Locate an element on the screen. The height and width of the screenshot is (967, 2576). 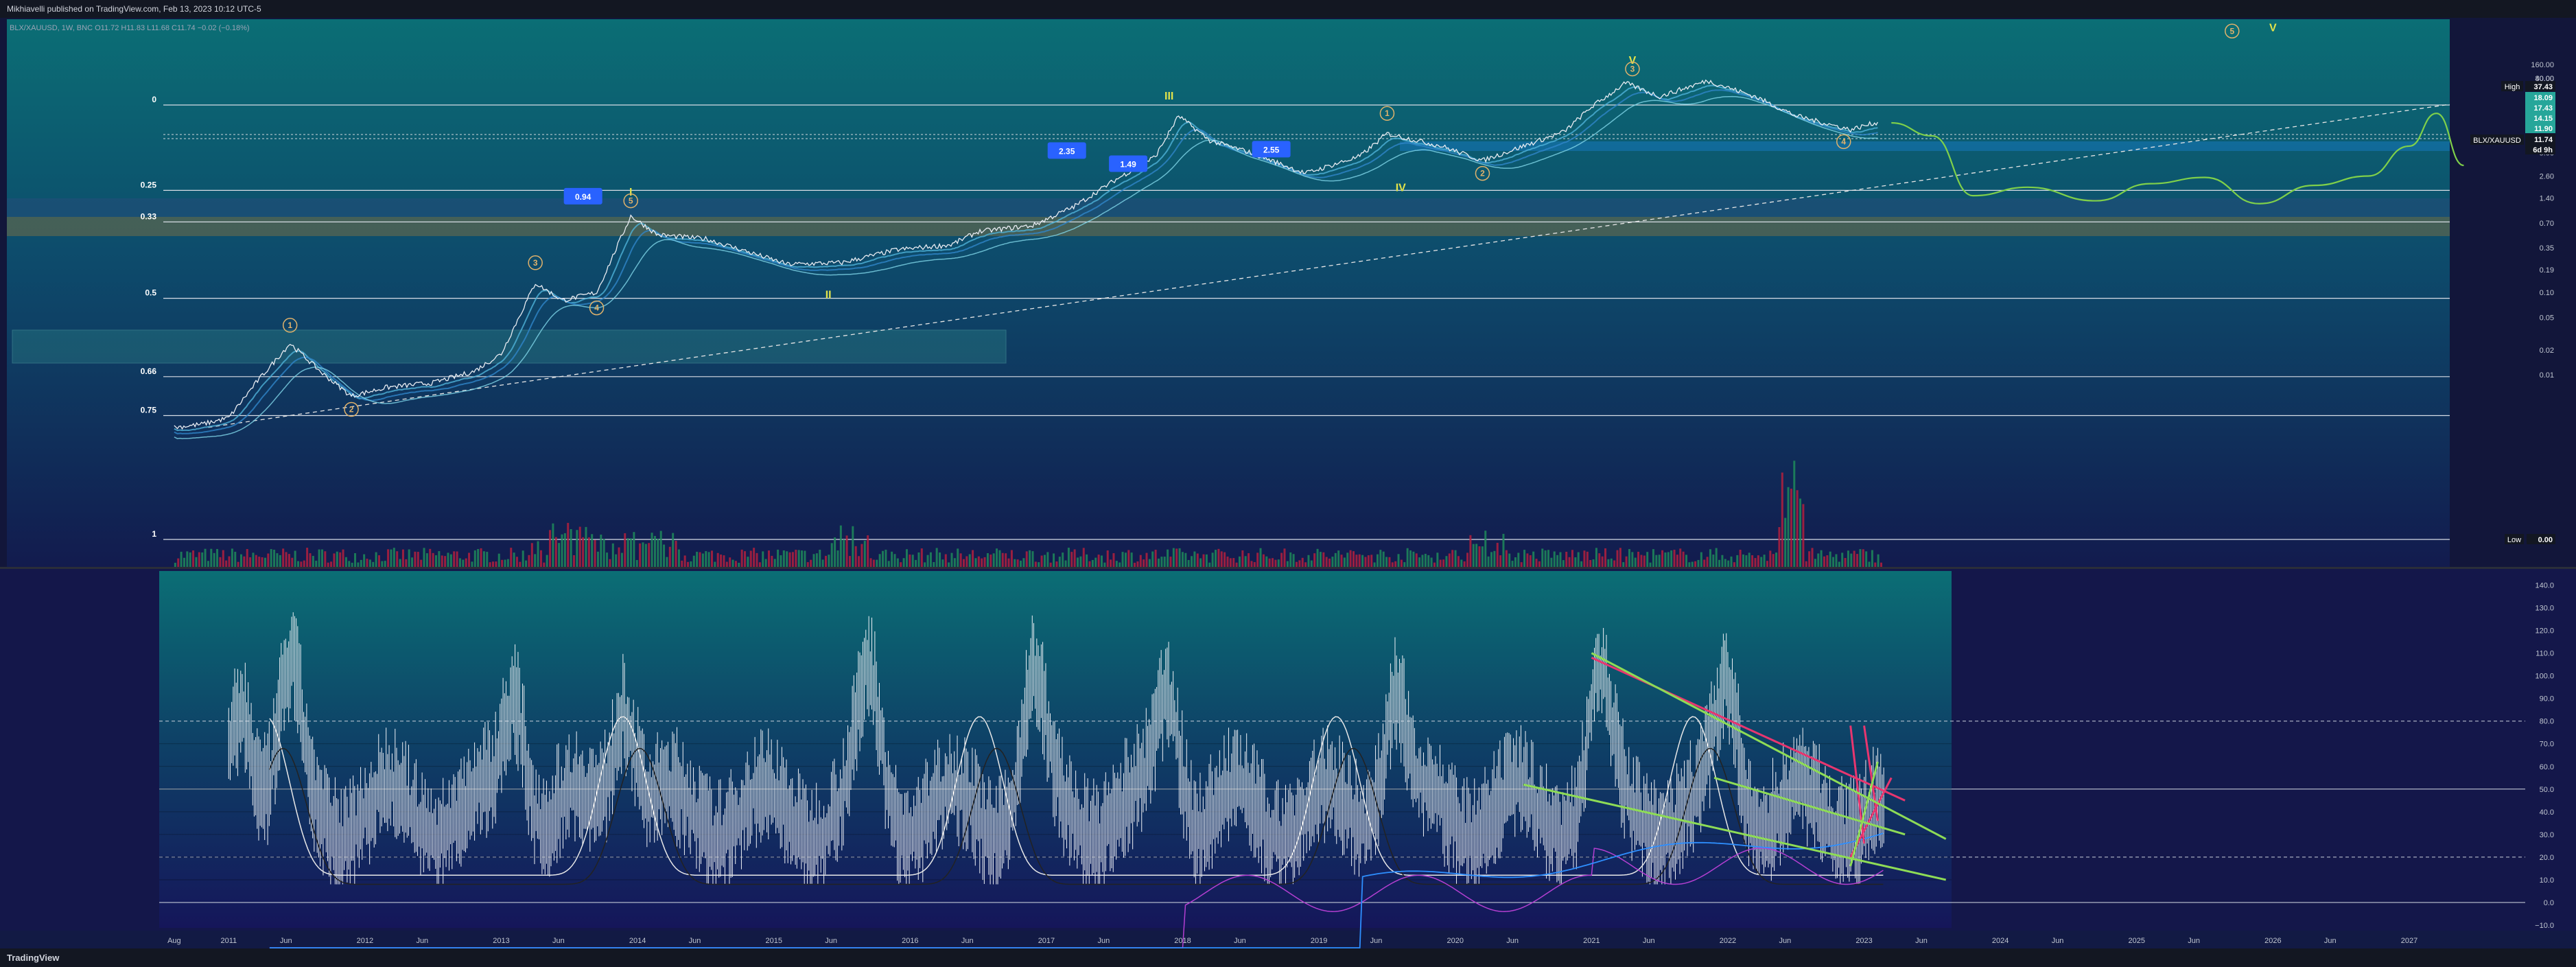
sub-wave-label: 3 is located at coordinates (1632, 68).